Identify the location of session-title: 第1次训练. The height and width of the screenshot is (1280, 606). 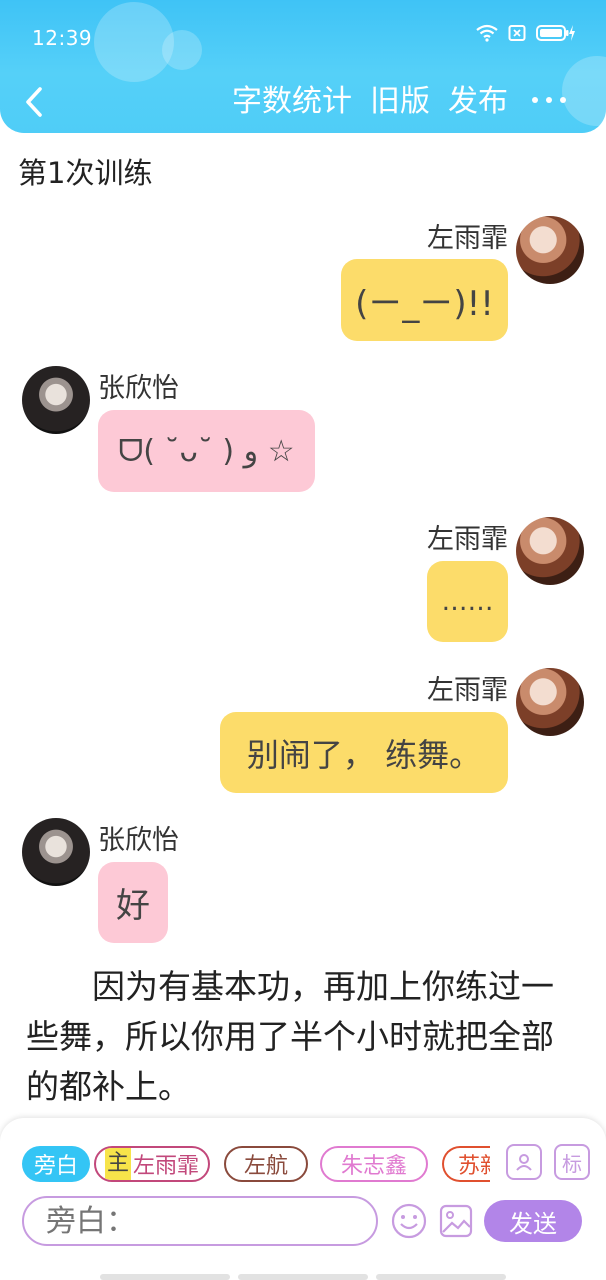
(85, 173).